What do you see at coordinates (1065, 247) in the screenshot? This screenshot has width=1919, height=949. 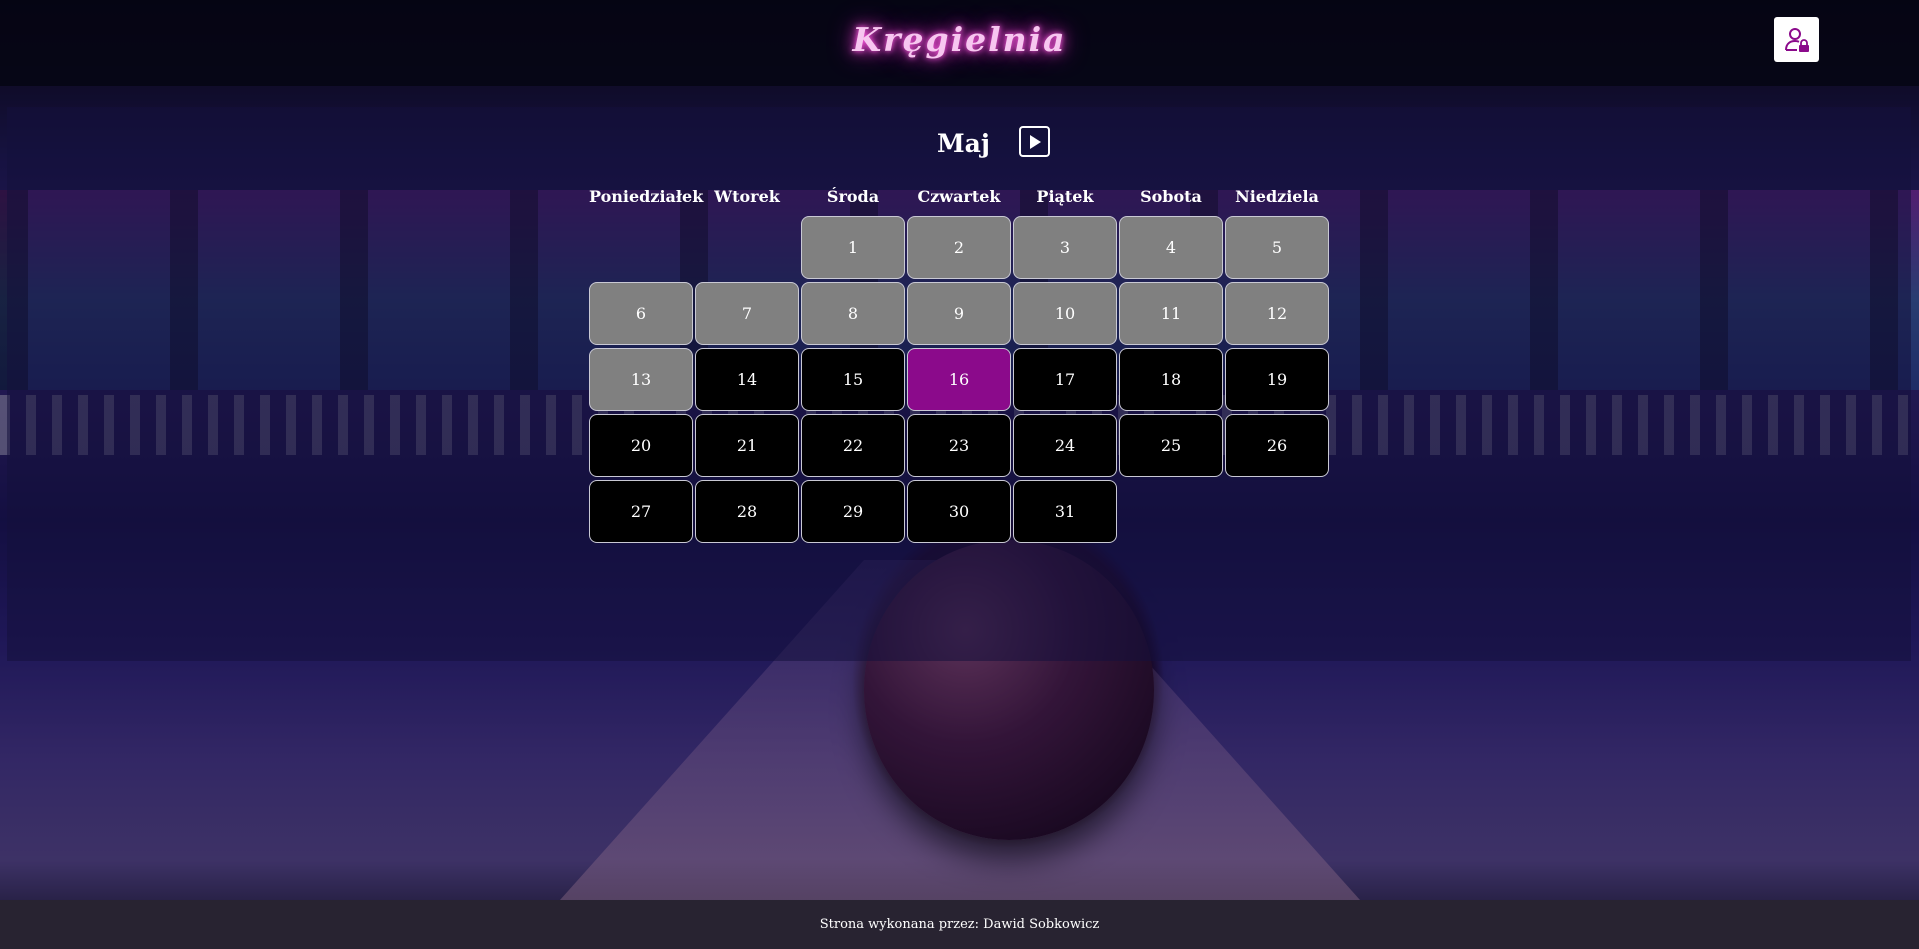 I see `calendar-day-3: 3` at bounding box center [1065, 247].